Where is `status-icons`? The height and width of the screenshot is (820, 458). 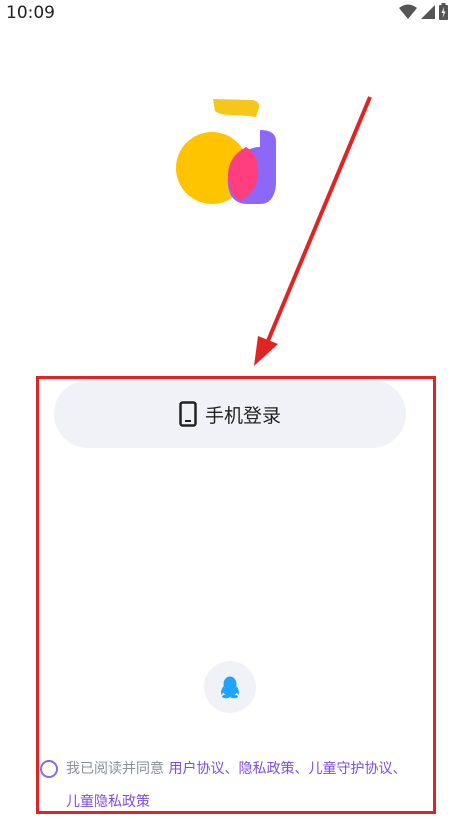 status-icons is located at coordinates (423, 11).